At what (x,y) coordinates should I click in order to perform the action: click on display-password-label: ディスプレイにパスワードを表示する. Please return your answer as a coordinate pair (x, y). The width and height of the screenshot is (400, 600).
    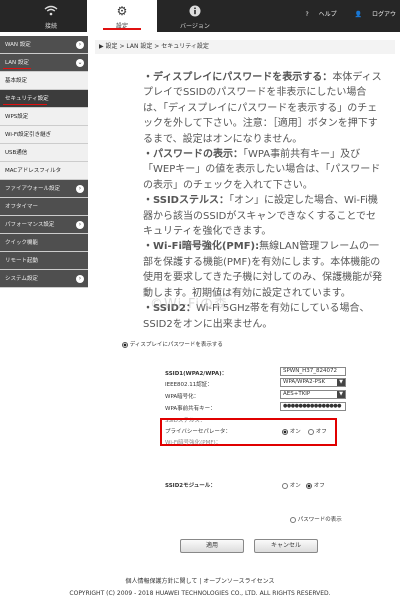
    Looking at the image, I should click on (176, 345).